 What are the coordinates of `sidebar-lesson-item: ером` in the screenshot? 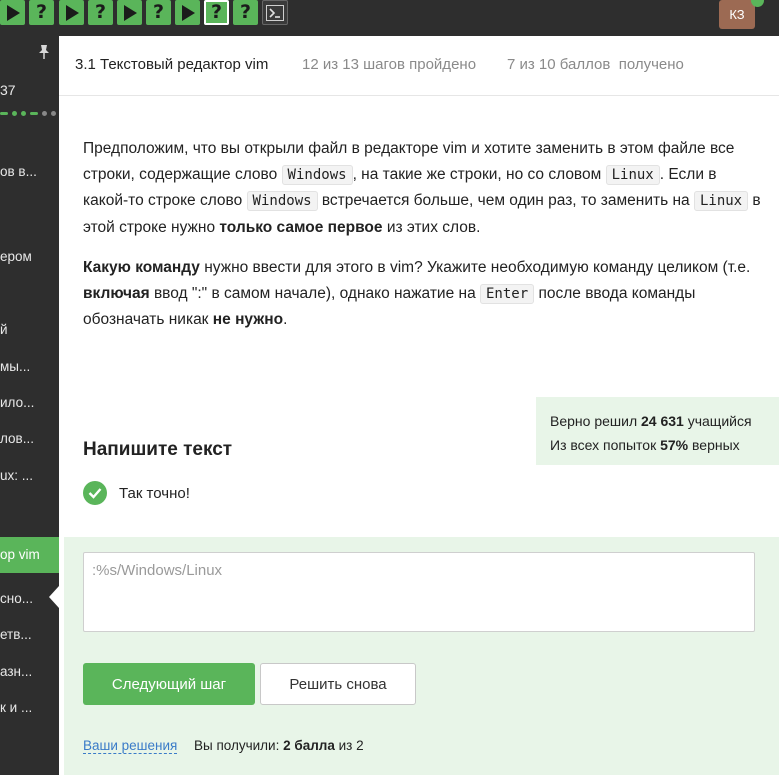 It's located at (29, 257).